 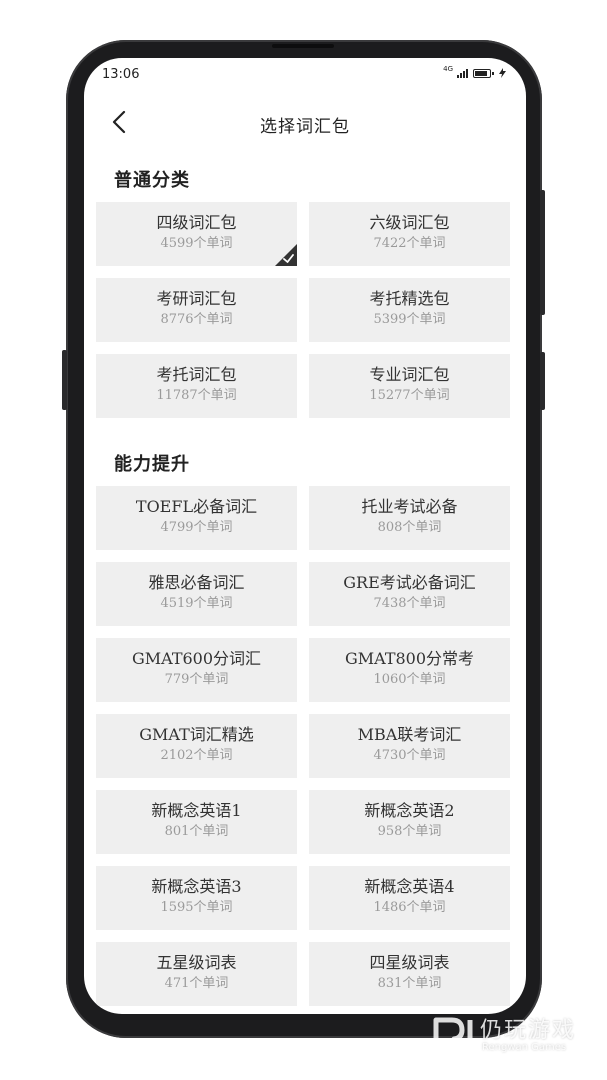 What do you see at coordinates (542, 381) in the screenshot?
I see `phone-power-button` at bounding box center [542, 381].